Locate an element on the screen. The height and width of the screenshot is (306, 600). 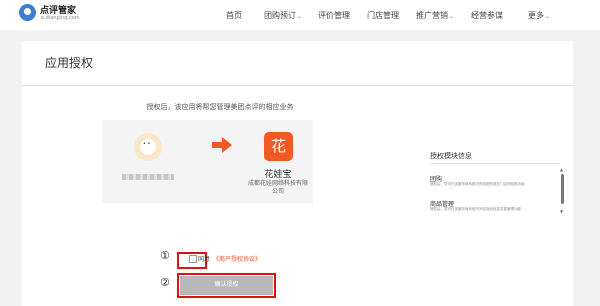
scroll-down-icon: ▼ is located at coordinates (561, 211).